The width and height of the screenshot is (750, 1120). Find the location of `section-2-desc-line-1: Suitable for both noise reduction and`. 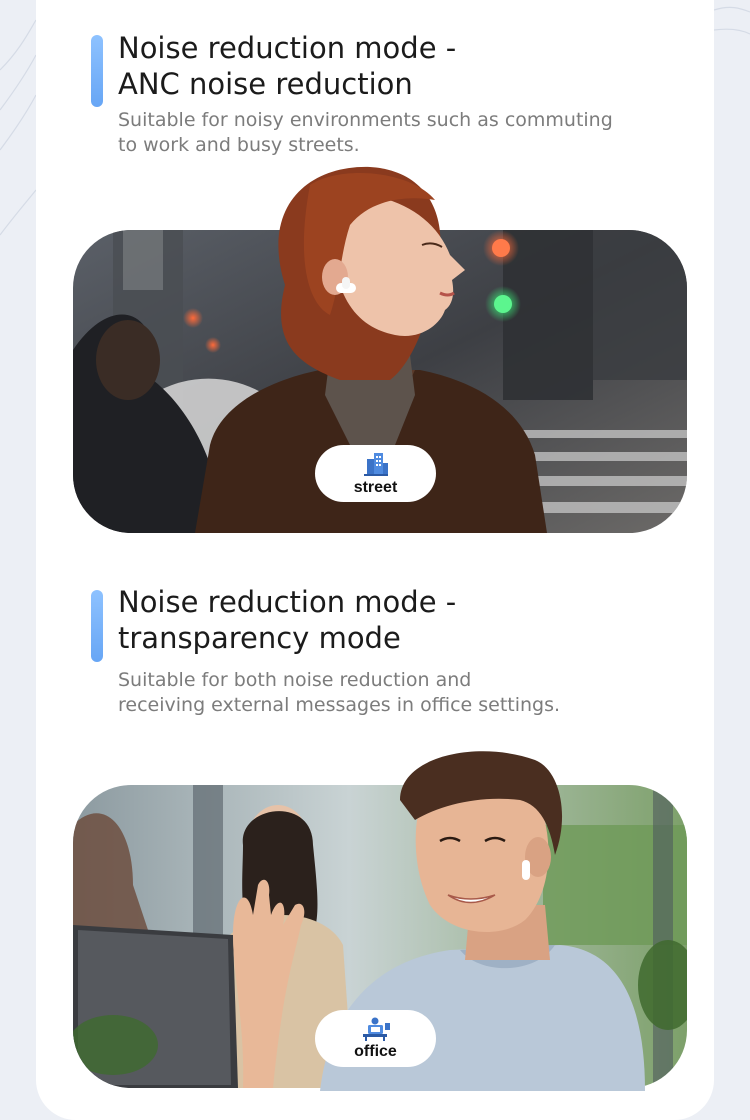

section-2-desc-line-1: Suitable for both noise reduction and is located at coordinates (295, 680).